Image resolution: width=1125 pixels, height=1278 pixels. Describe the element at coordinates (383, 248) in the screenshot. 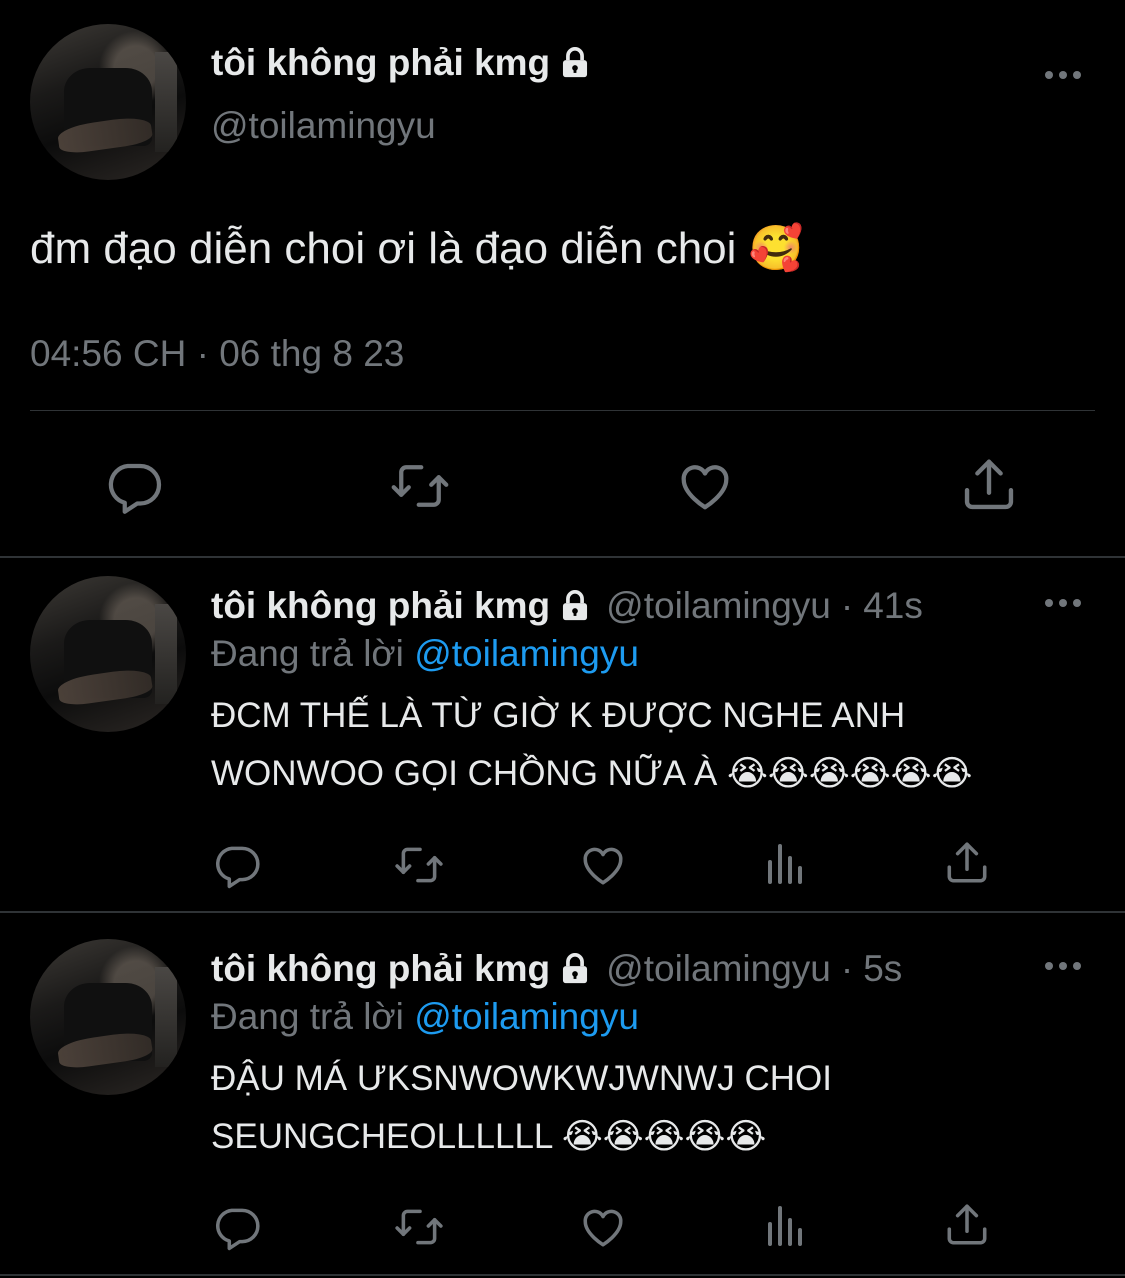

I see `tweet-text-content: đm đạo diễn choi ơi là đạo diễn choi` at that location.